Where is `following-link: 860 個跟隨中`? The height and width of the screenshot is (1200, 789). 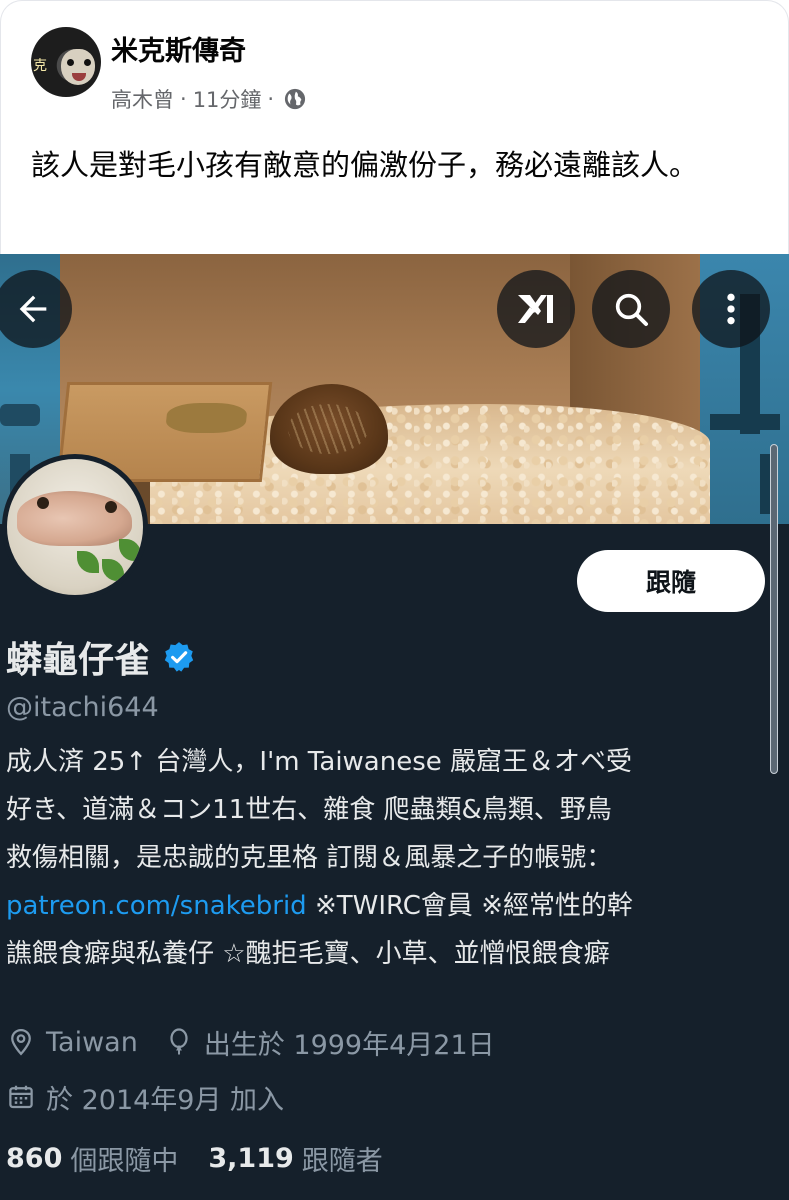
following-link: 860 個跟隨中 is located at coordinates (92, 1158).